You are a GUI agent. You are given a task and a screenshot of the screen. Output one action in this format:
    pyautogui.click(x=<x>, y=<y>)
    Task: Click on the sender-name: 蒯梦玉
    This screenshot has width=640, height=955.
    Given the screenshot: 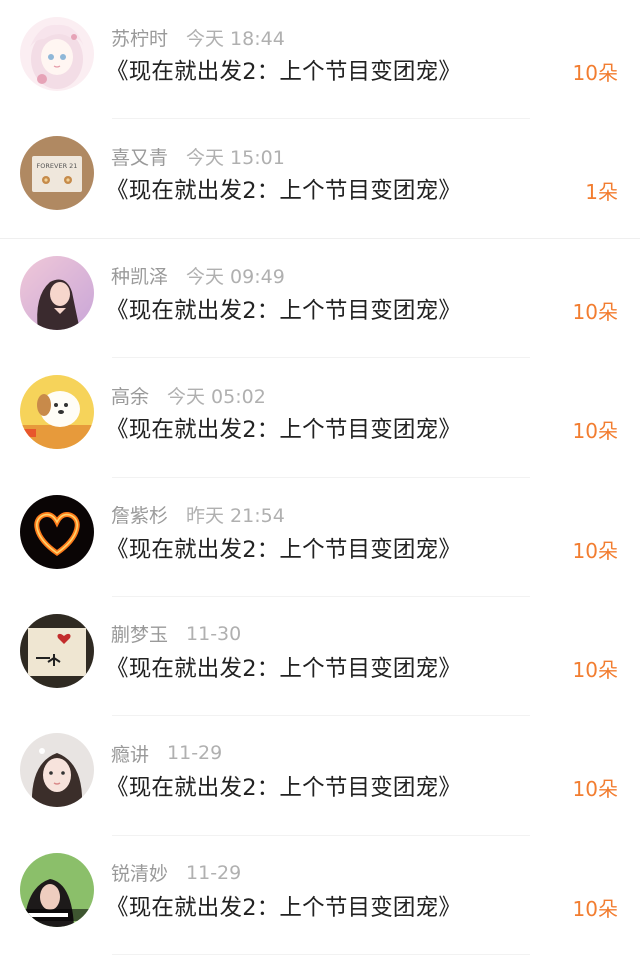 What is the action you would take?
    pyautogui.click(x=139, y=633)
    